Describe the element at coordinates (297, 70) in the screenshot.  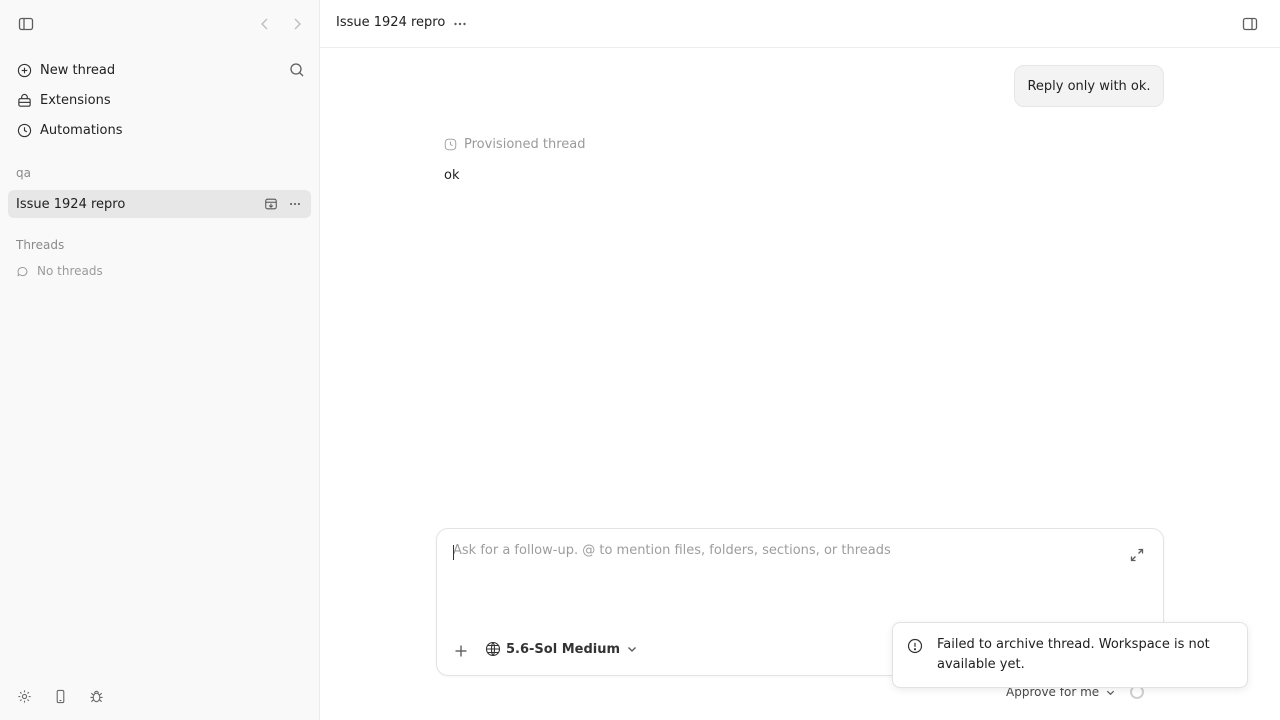
I see `search-icon` at that location.